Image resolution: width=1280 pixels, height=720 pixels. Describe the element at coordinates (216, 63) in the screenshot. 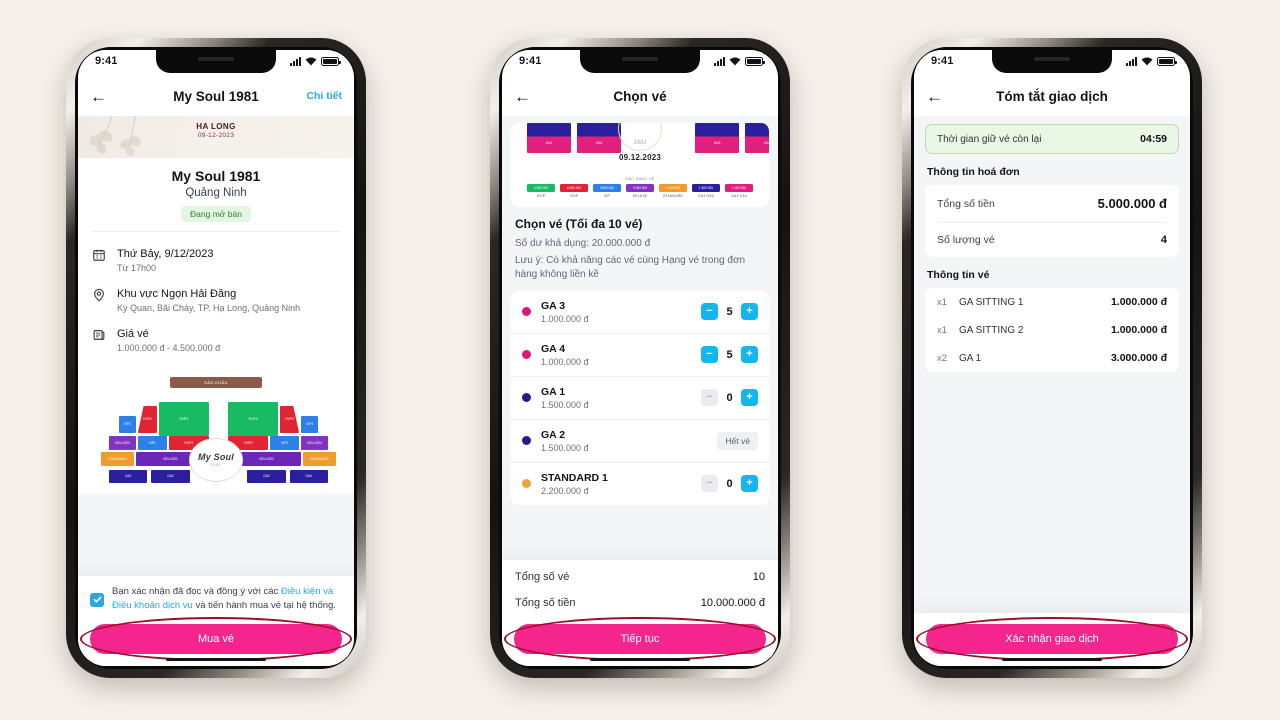

I see `status-bar: 9:41` at that location.